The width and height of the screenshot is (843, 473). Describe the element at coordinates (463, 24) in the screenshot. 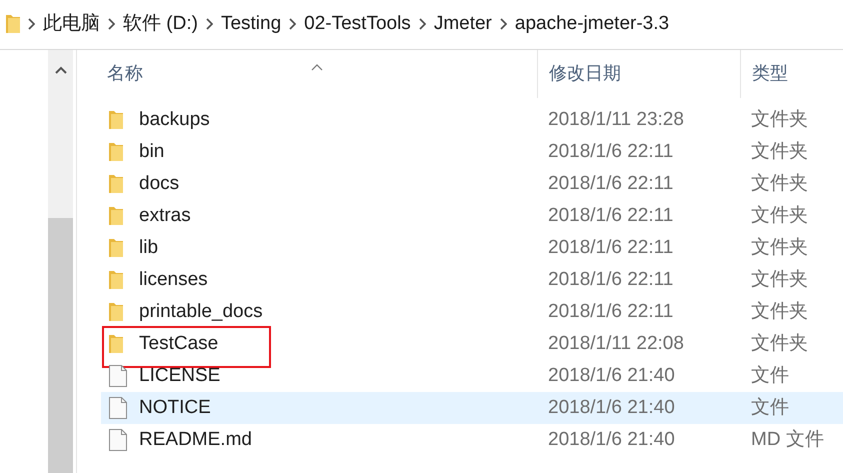

I see `breadcrumb-item: Jmeter` at that location.